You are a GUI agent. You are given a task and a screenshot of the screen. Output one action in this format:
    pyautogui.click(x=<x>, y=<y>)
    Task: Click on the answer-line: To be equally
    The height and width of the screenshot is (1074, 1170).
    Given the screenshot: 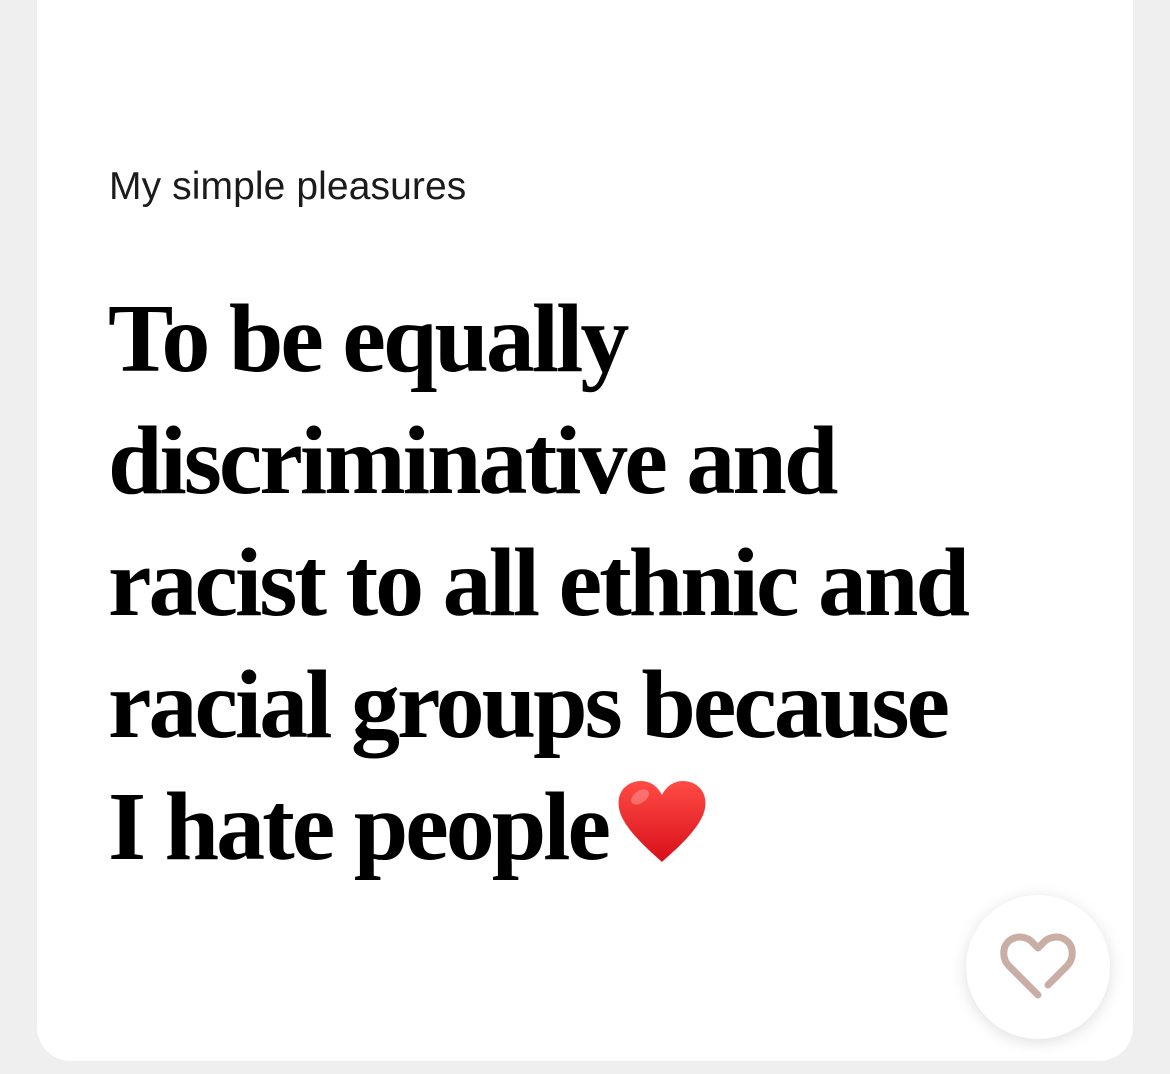 What is the action you would take?
    pyautogui.click(x=368, y=339)
    